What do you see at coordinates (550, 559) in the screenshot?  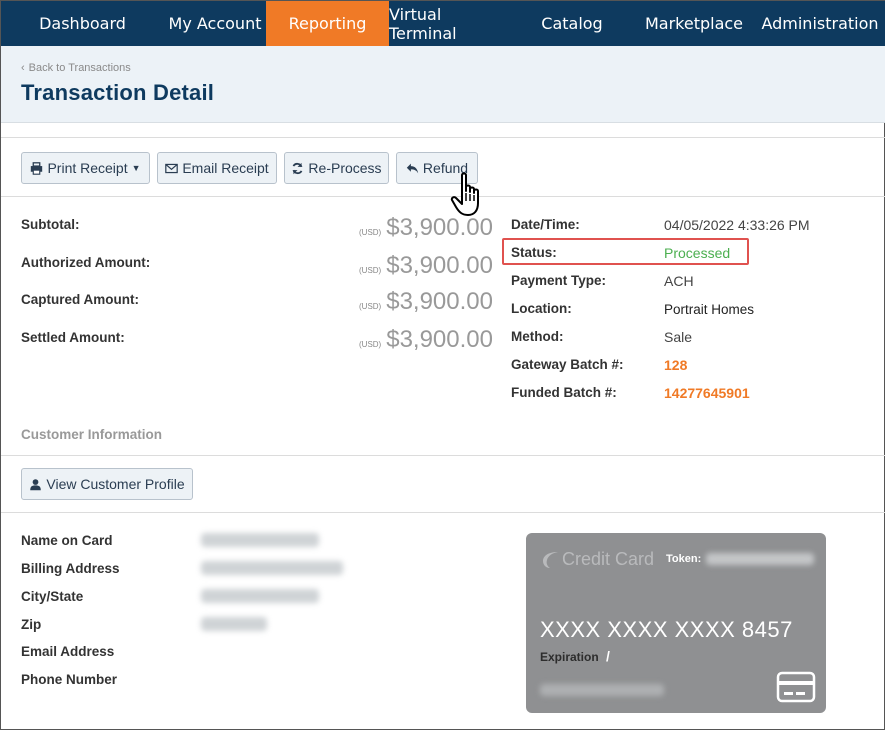 I see `card-logo-icon` at bounding box center [550, 559].